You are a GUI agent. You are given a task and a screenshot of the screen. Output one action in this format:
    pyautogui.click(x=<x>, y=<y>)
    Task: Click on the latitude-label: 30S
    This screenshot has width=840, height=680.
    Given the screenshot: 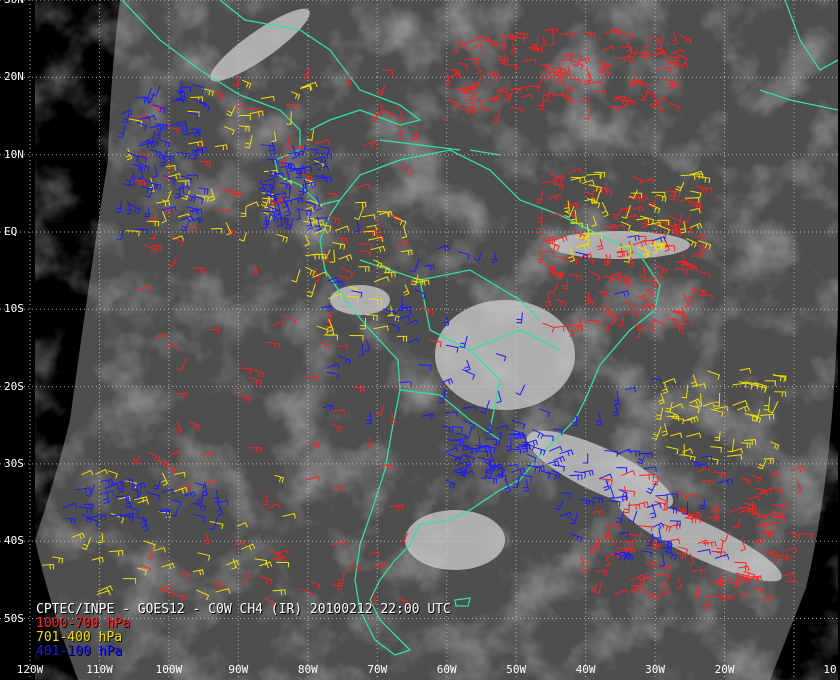 What is the action you would take?
    pyautogui.click(x=14, y=463)
    